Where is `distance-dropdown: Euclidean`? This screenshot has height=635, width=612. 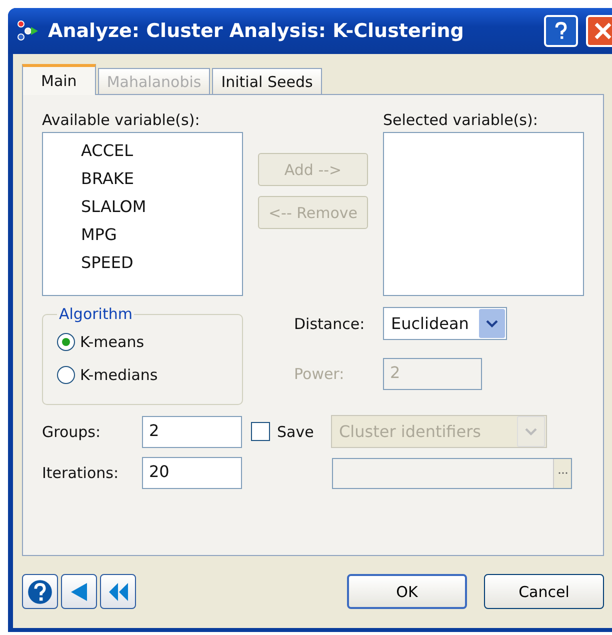
distance-dropdown: Euclidean is located at coordinates (445, 323).